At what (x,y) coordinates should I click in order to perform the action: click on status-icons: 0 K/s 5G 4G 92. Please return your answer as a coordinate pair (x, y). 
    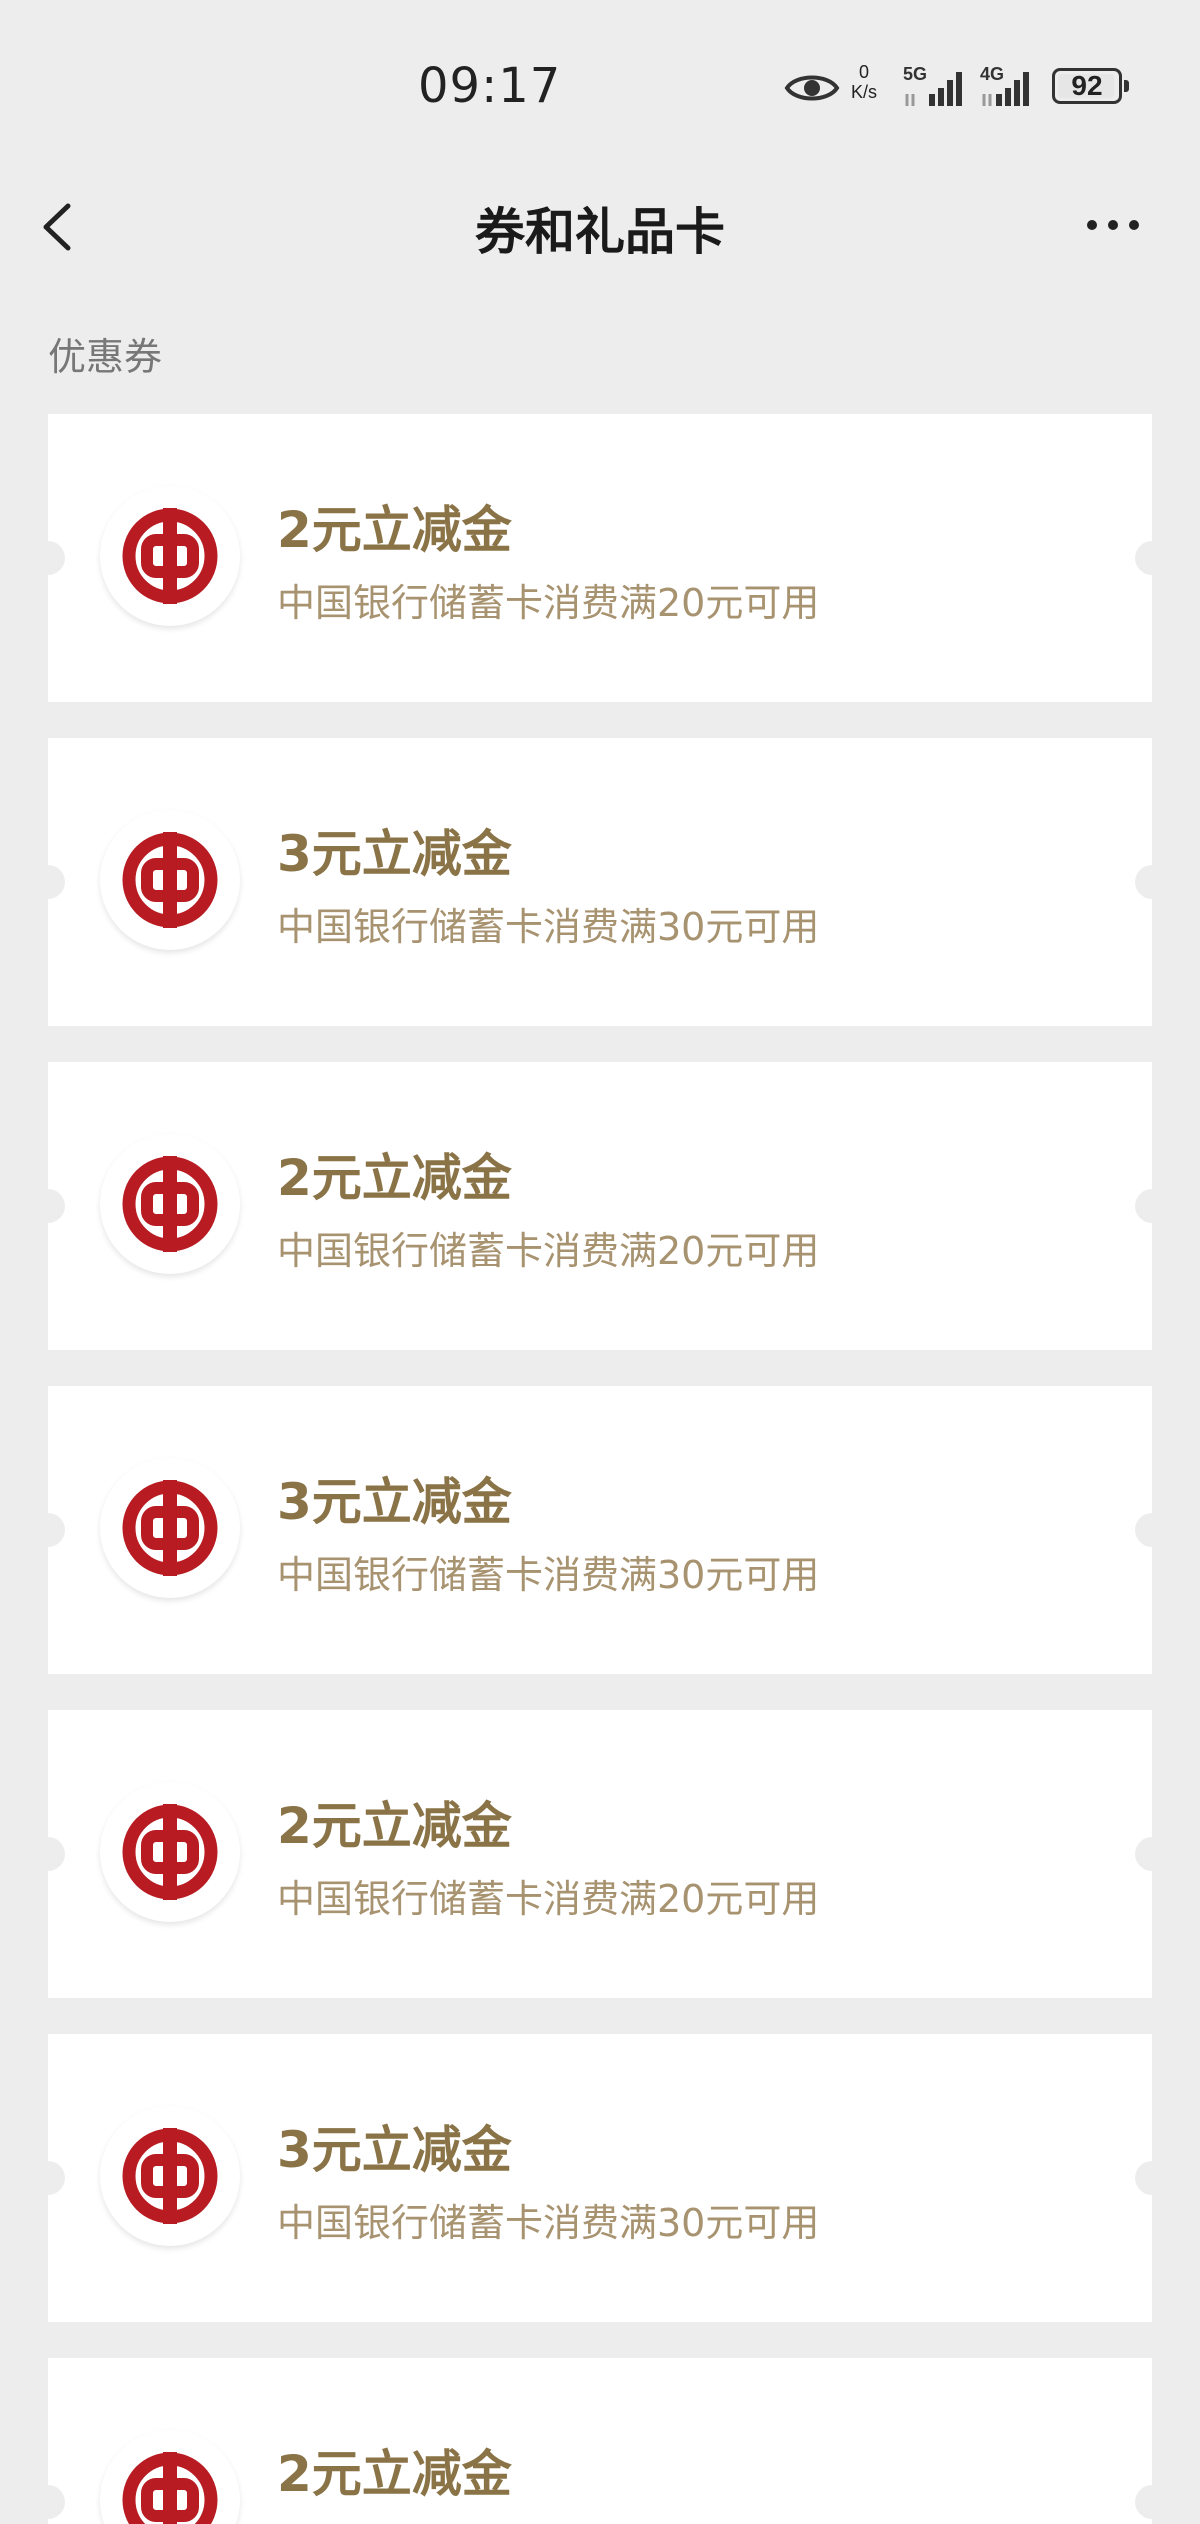
    Looking at the image, I should click on (960, 90).